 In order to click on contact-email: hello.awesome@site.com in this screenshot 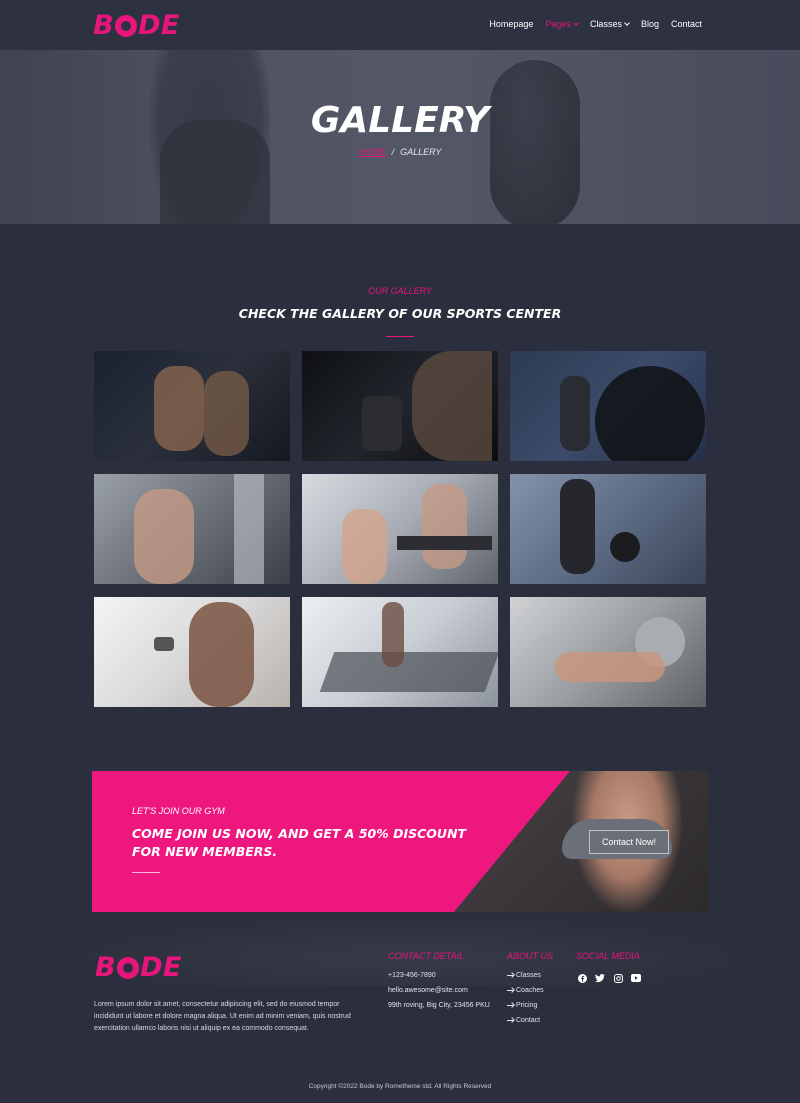, I will do `click(428, 990)`.